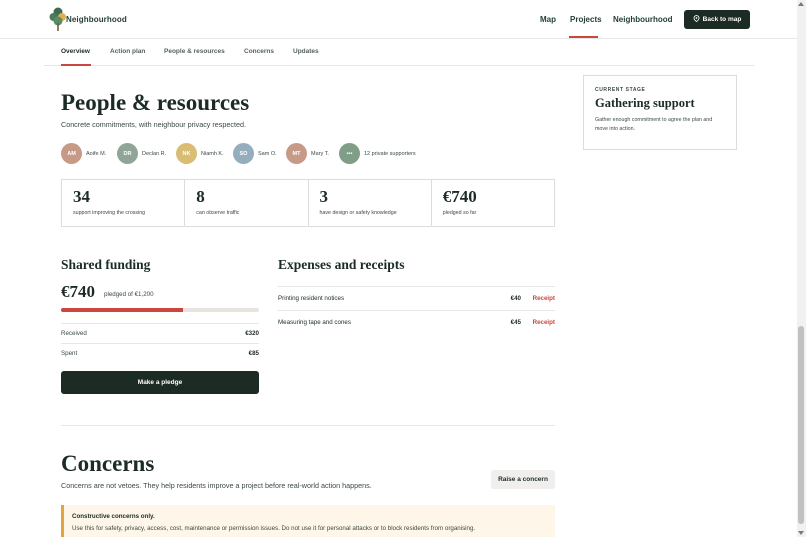 This screenshot has width=806, height=537. What do you see at coordinates (243, 153) in the screenshot?
I see `avatar: SO` at bounding box center [243, 153].